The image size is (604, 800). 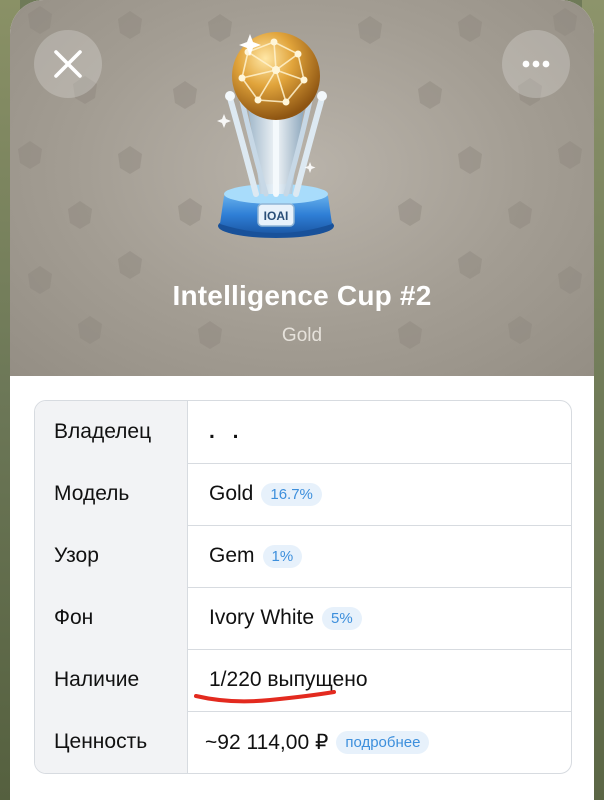 I want to click on row-label: Модель, so click(x=111, y=494).